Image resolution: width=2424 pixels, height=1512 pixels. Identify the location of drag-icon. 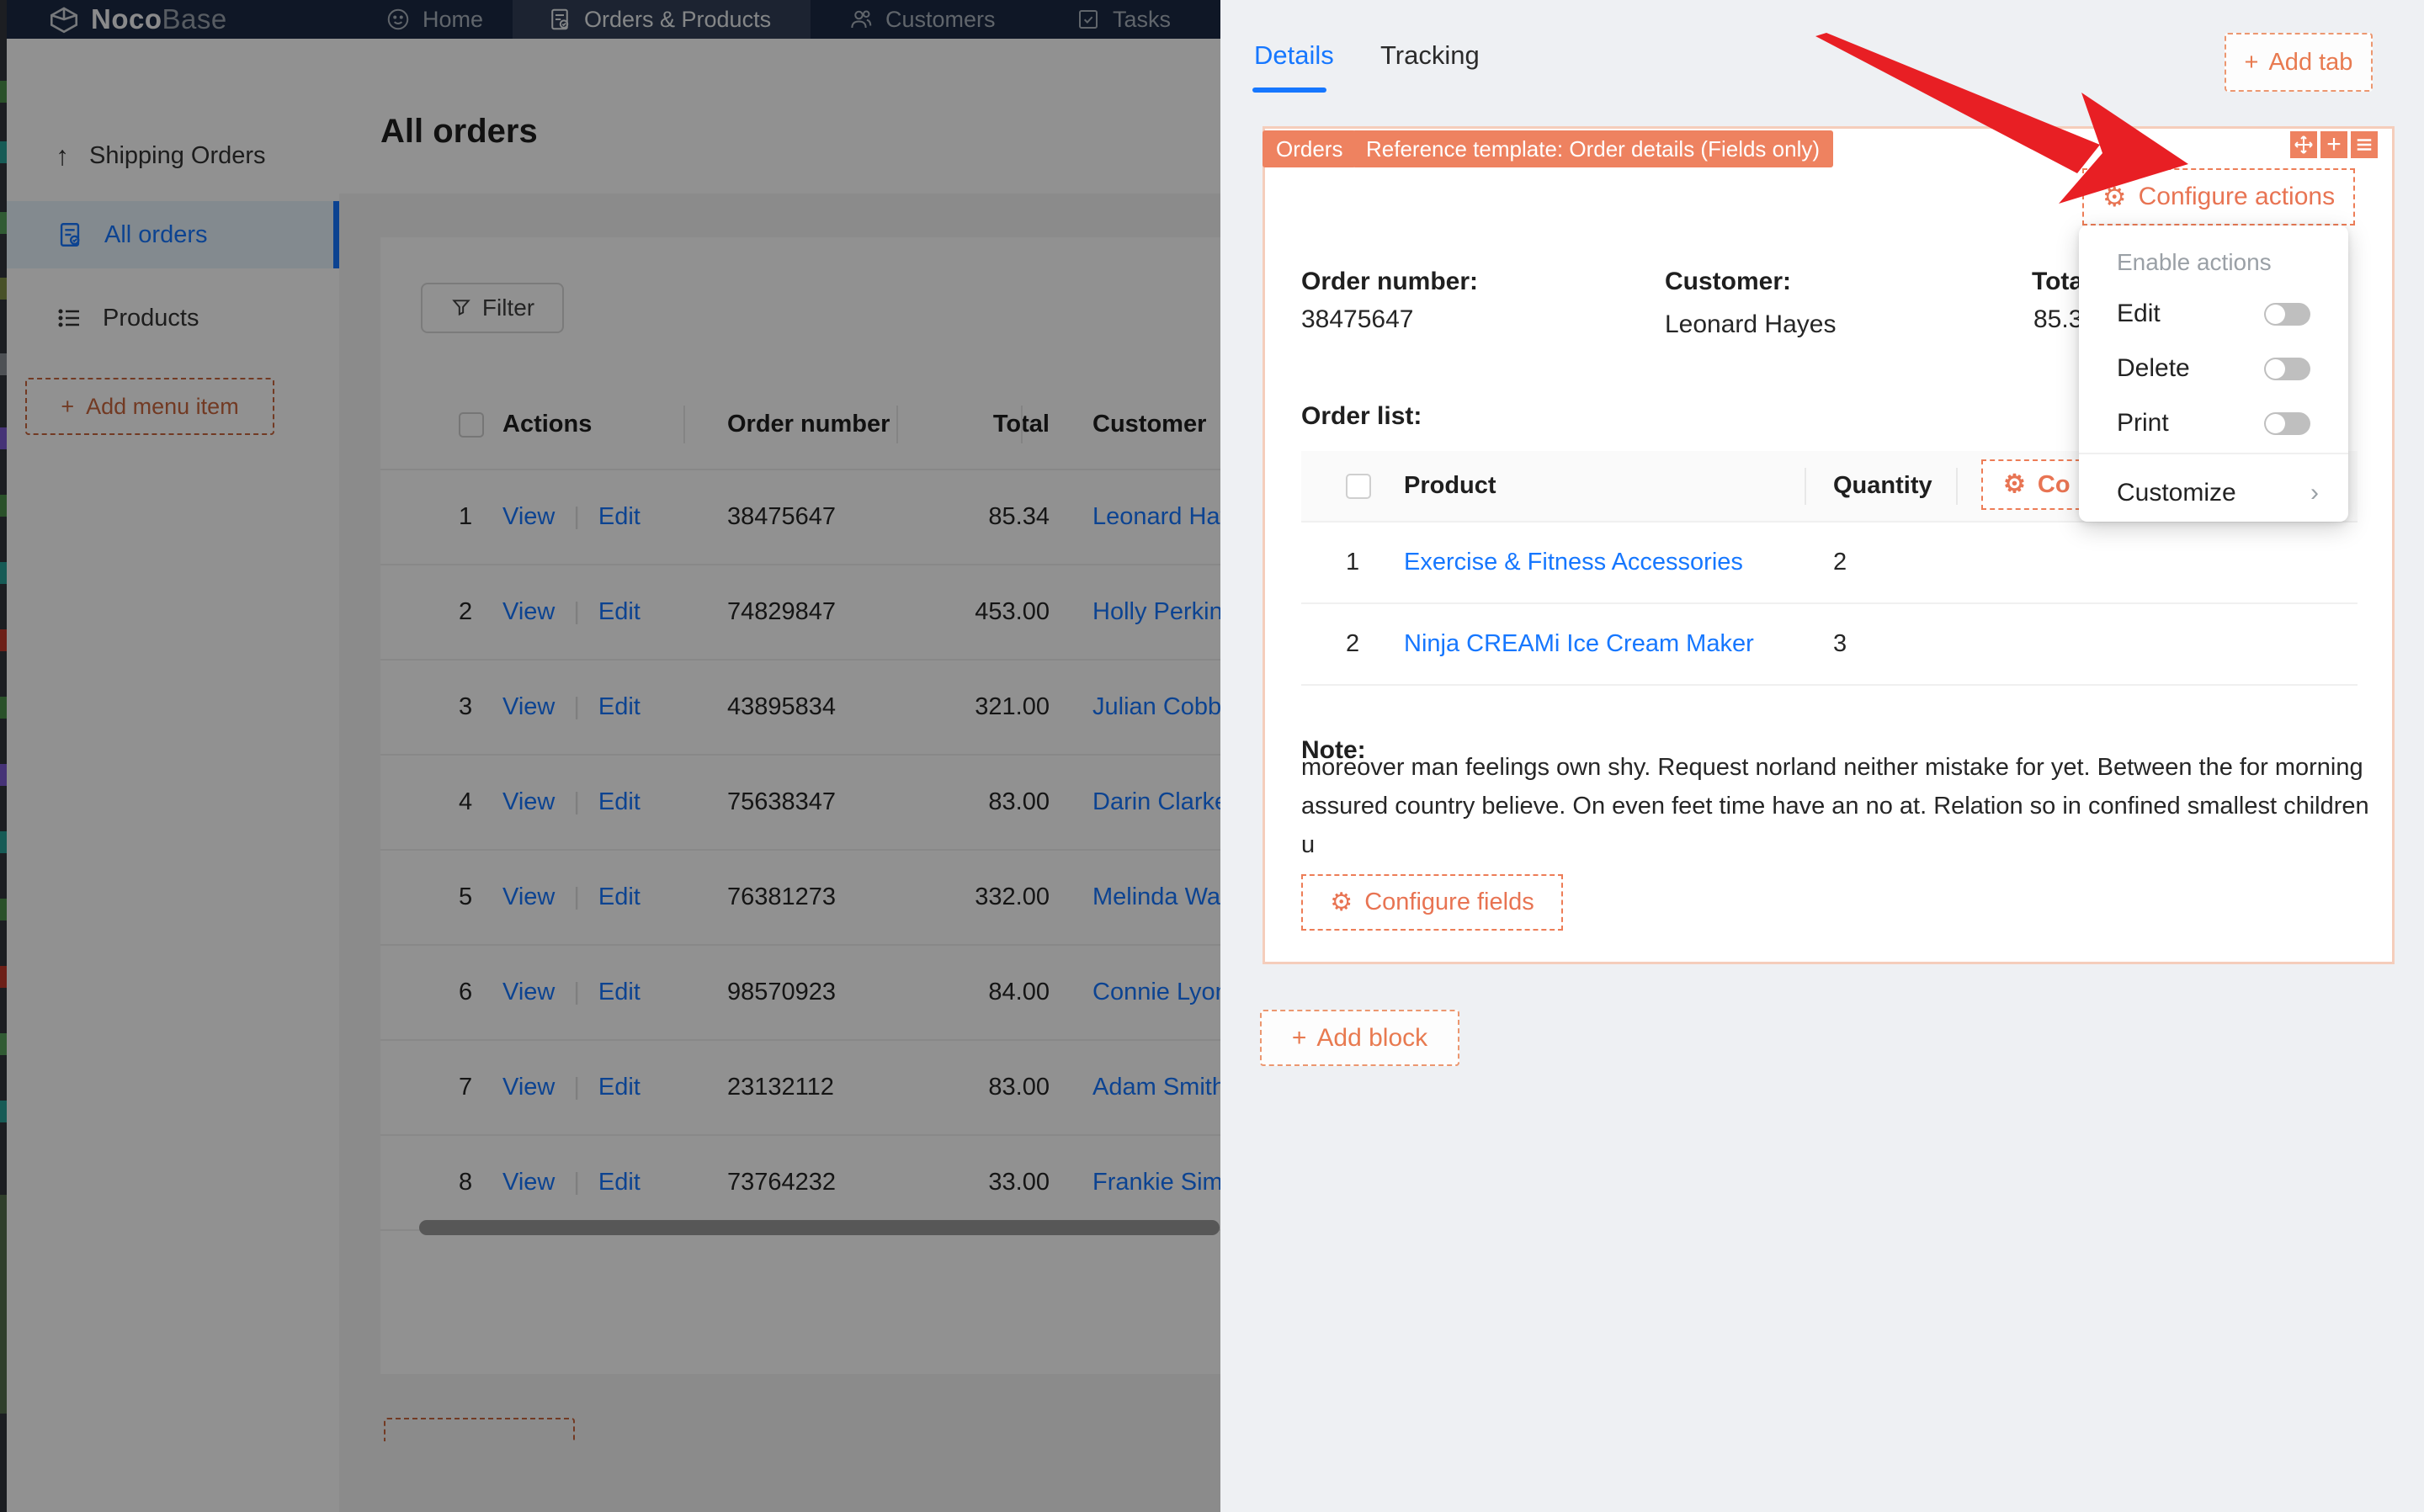
(2303, 144).